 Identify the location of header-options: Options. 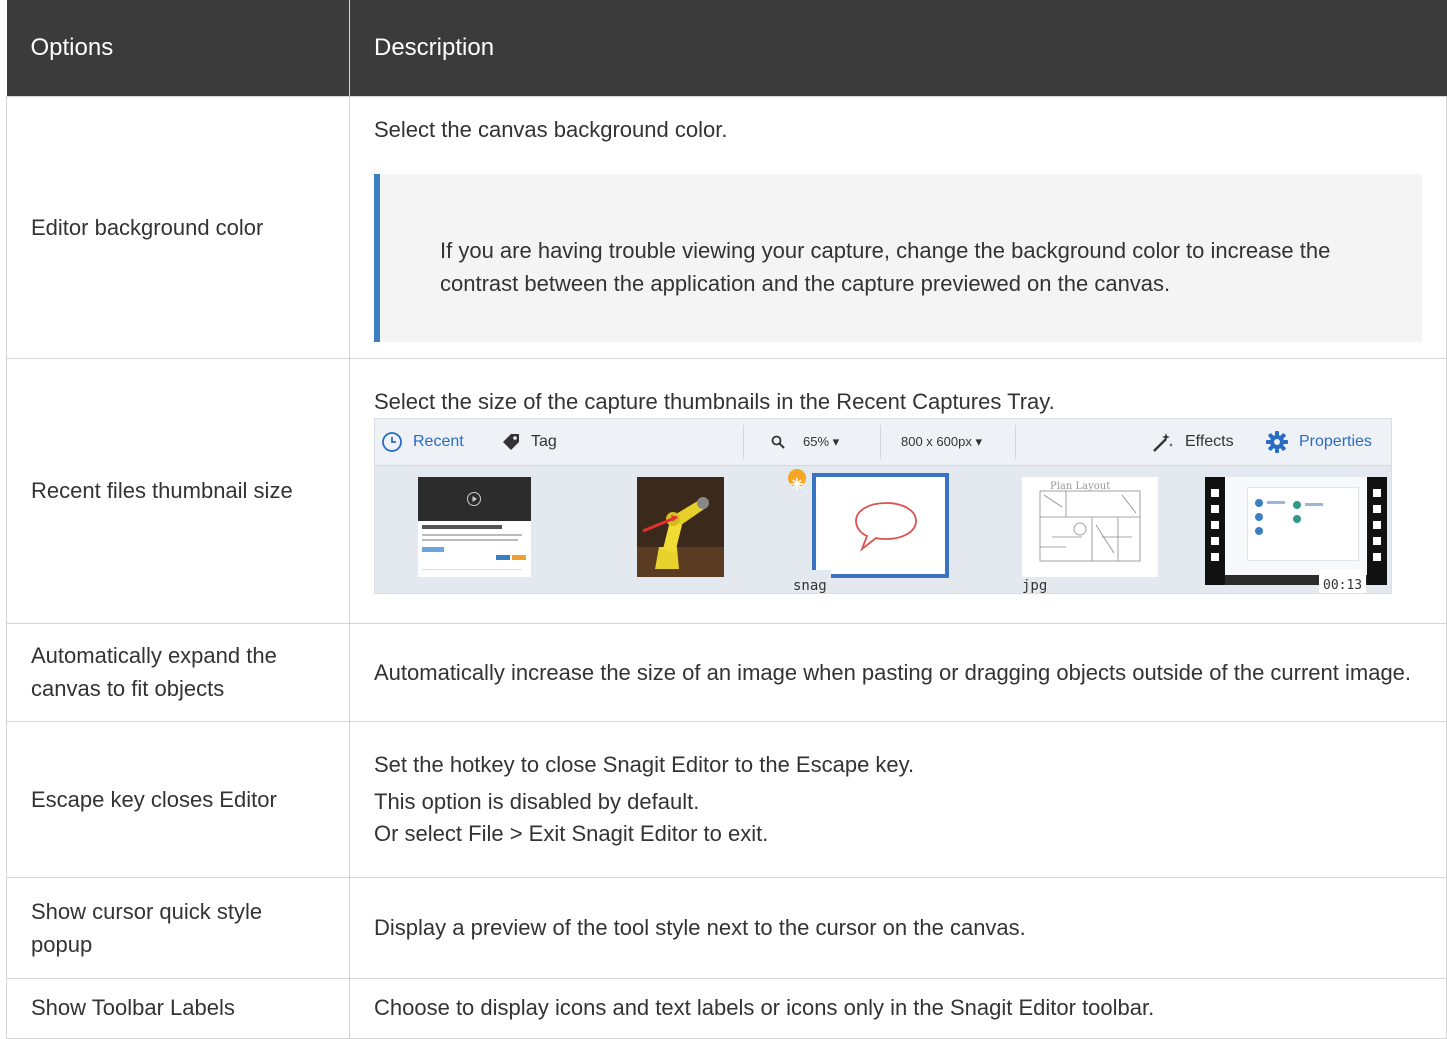
(178, 48).